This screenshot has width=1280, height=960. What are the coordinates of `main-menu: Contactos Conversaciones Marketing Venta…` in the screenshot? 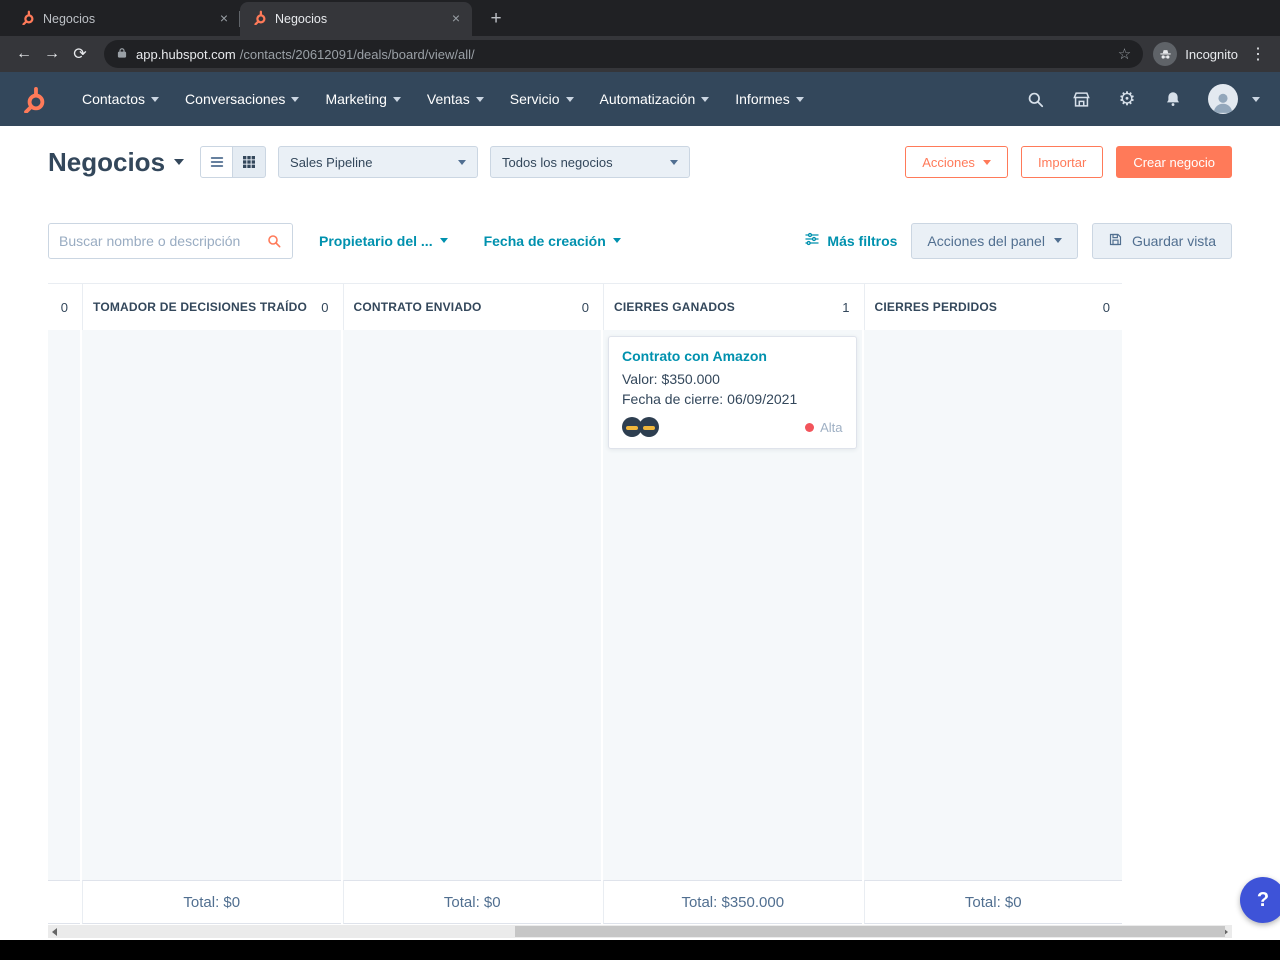 It's located at (443, 99).